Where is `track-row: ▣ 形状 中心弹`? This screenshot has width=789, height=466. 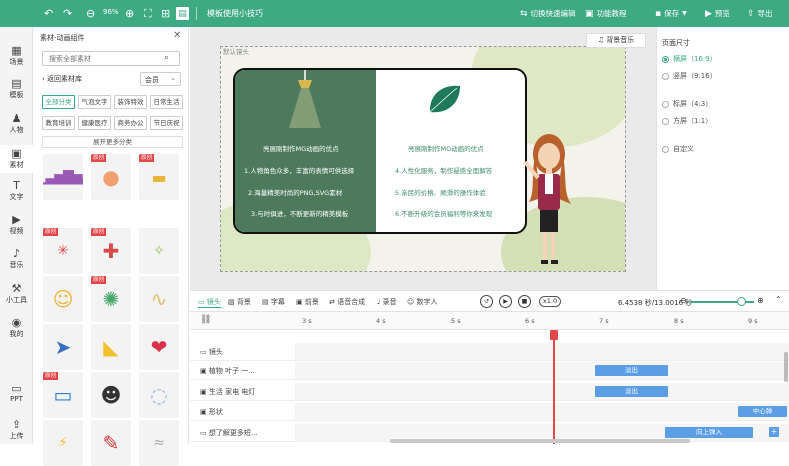
track-row: ▣ 形状 中心弹 is located at coordinates (489, 412).